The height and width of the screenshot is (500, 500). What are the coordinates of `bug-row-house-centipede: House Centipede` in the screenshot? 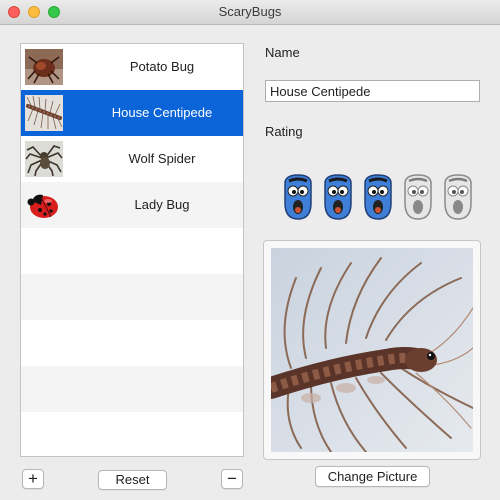 It's located at (132, 113).